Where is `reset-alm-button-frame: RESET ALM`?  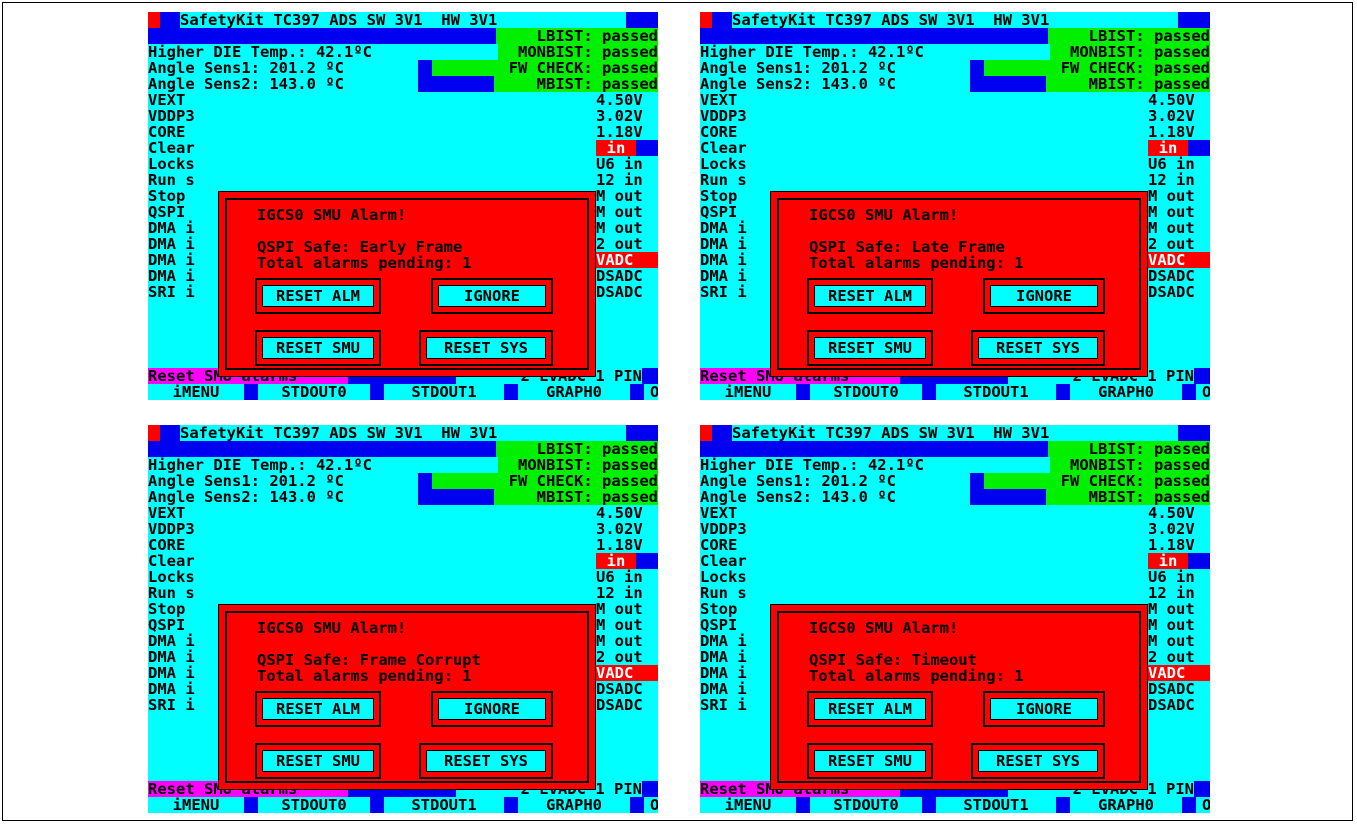 reset-alm-button-frame: RESET ALM is located at coordinates (318, 296).